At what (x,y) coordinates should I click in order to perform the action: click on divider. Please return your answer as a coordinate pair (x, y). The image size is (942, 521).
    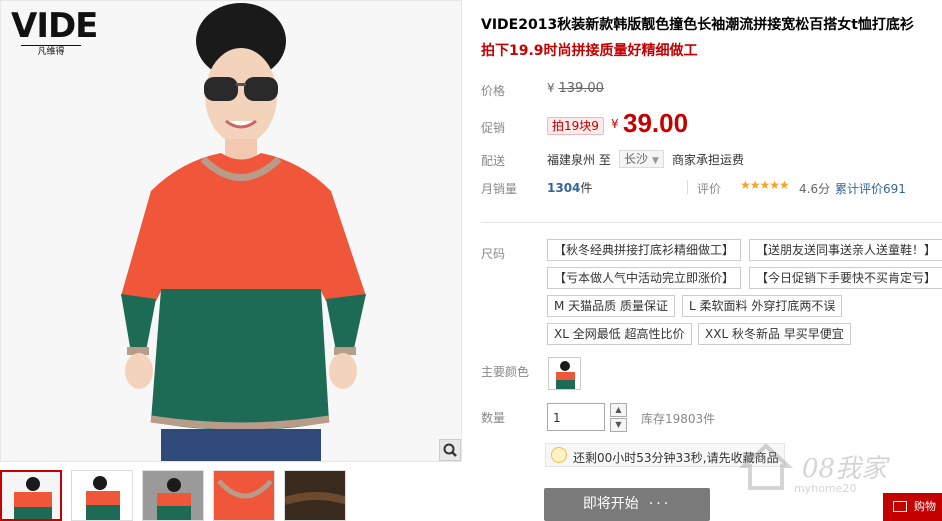
    Looking at the image, I should click on (687, 187).